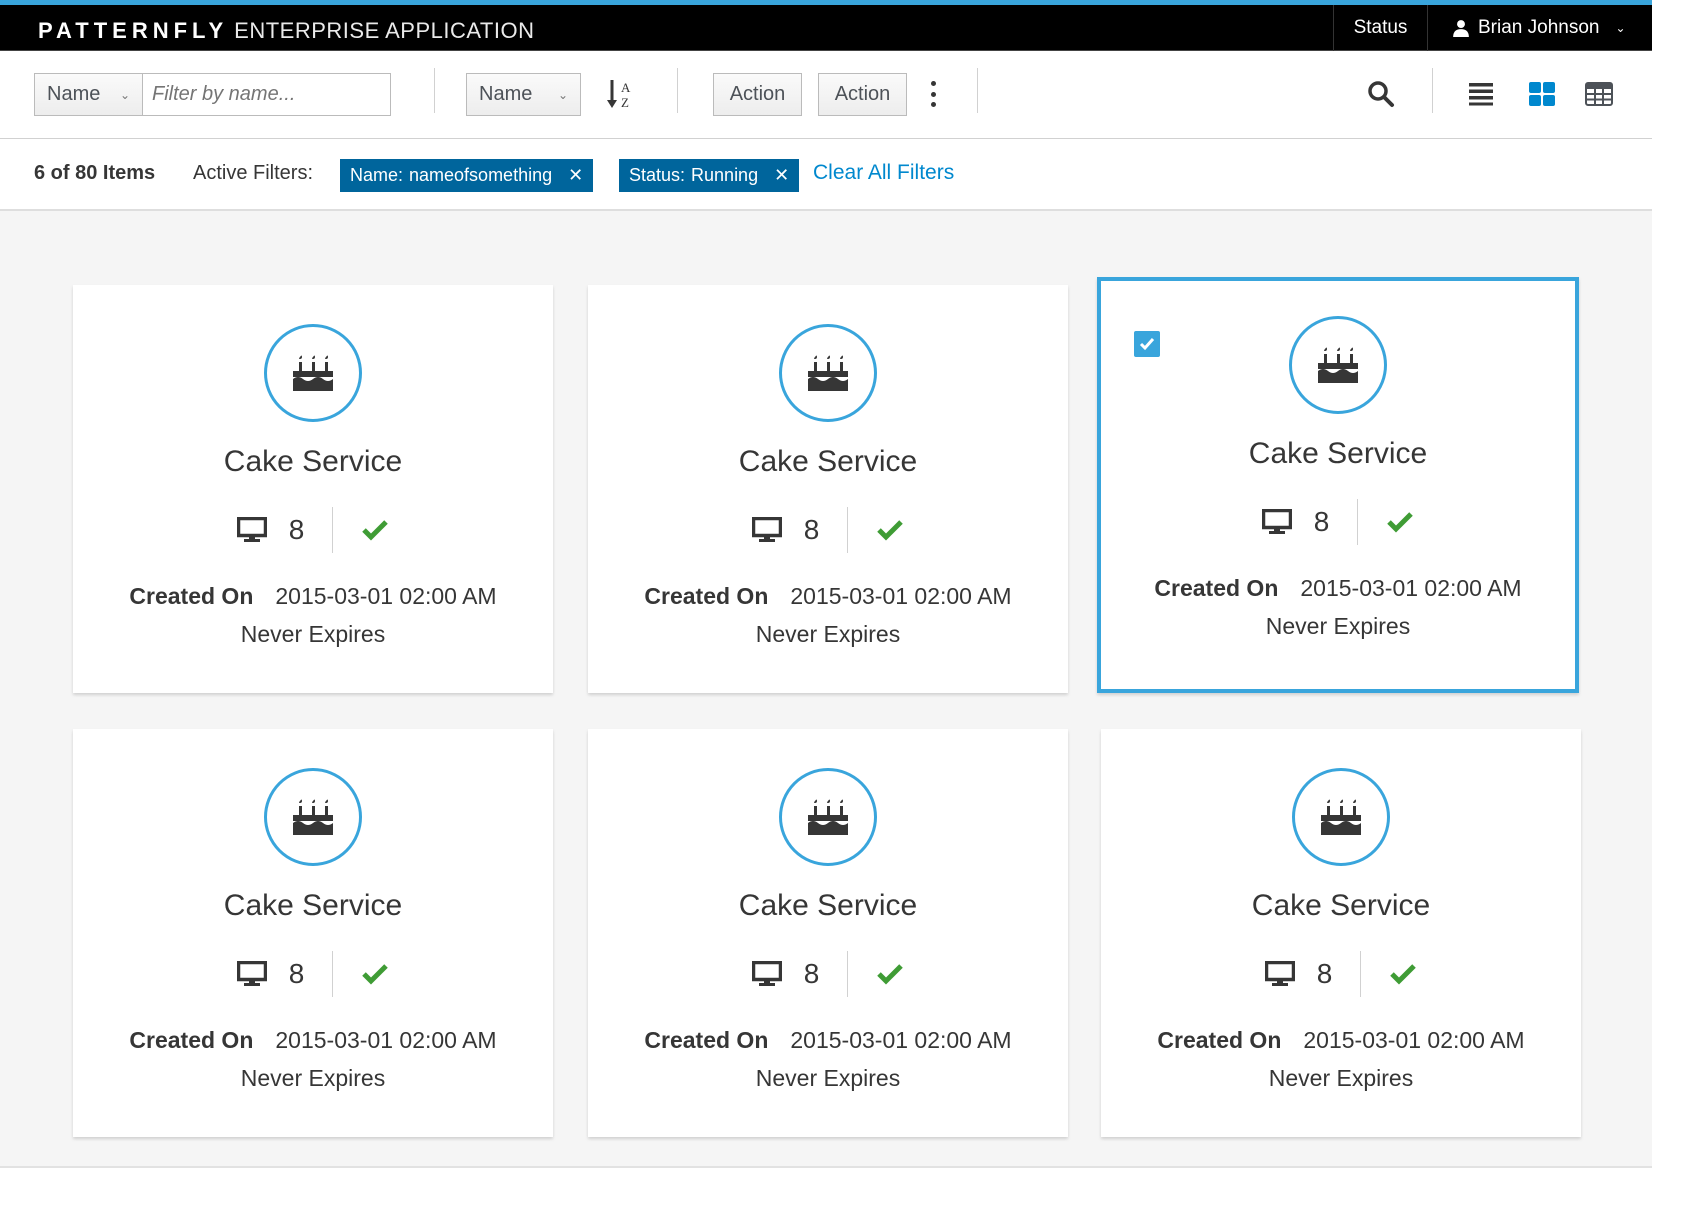 The width and height of the screenshot is (1703, 1209). Describe the element at coordinates (133, 30) in the screenshot. I see `brand-name: PATTERNFLY` at that location.